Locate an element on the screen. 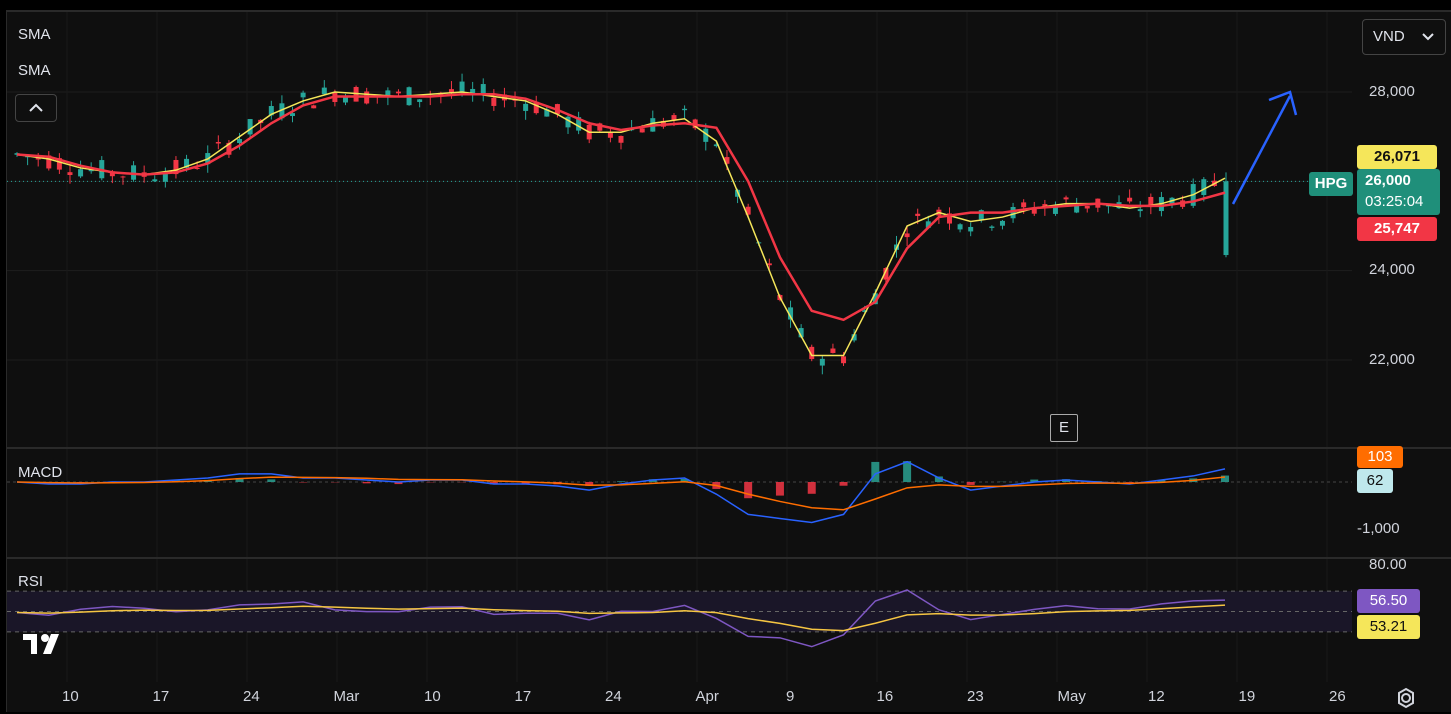  macd-signal-tag: 103 is located at coordinates (1380, 457).